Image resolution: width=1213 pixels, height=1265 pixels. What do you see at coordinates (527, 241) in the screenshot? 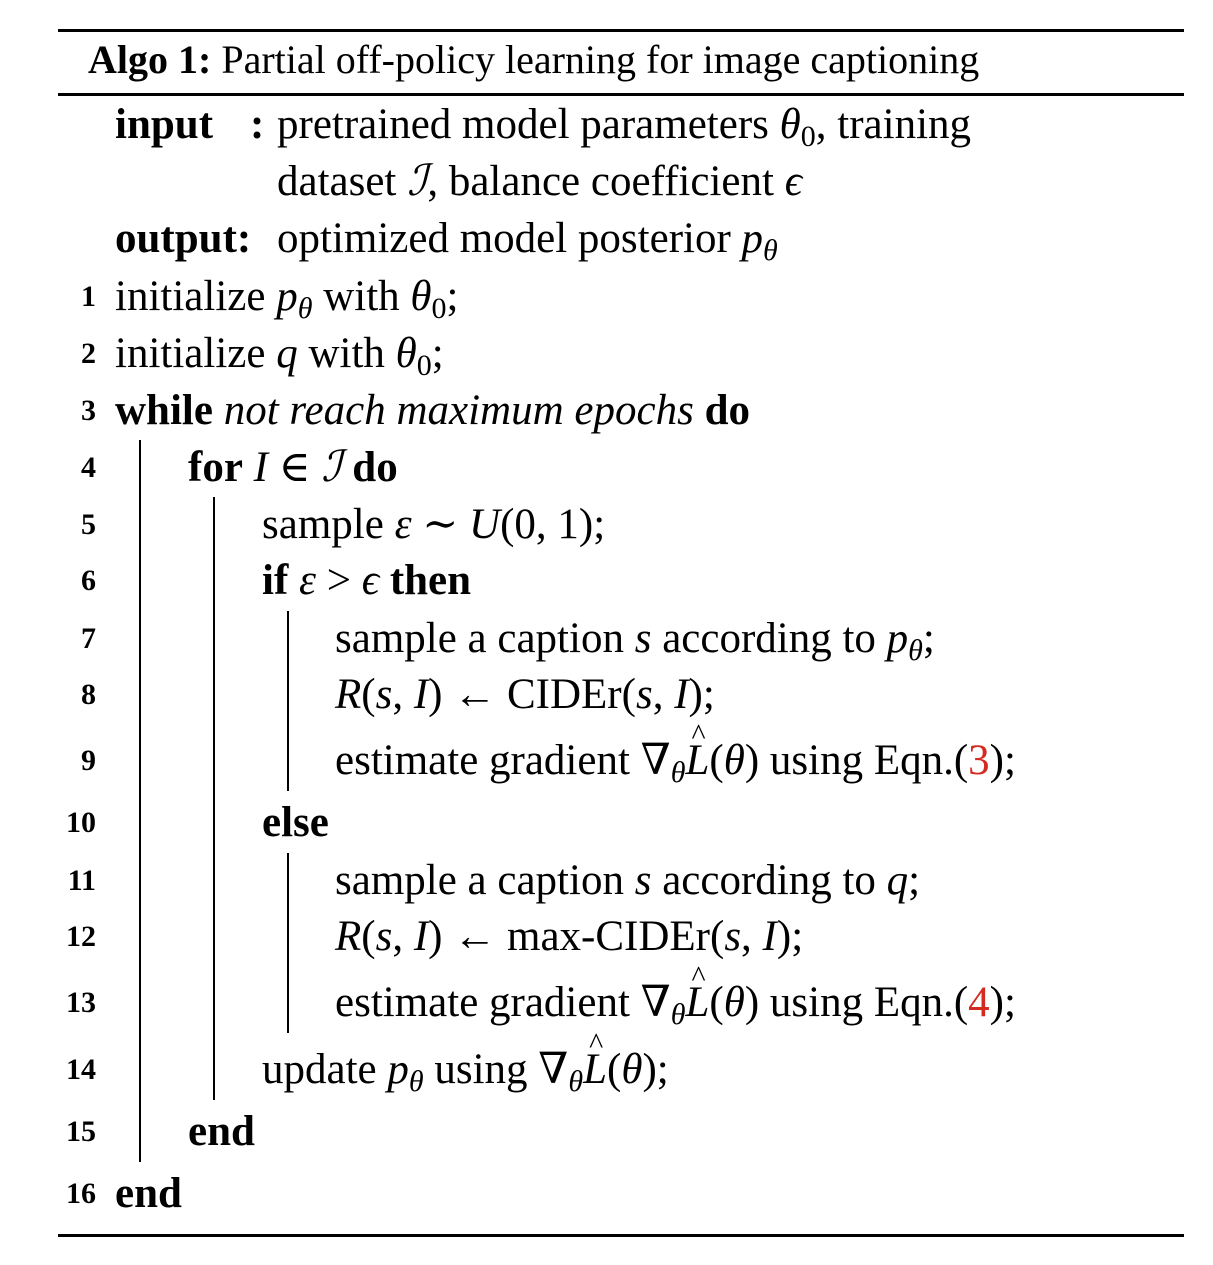
I see `output-text: optimized model posterior pθ` at bounding box center [527, 241].